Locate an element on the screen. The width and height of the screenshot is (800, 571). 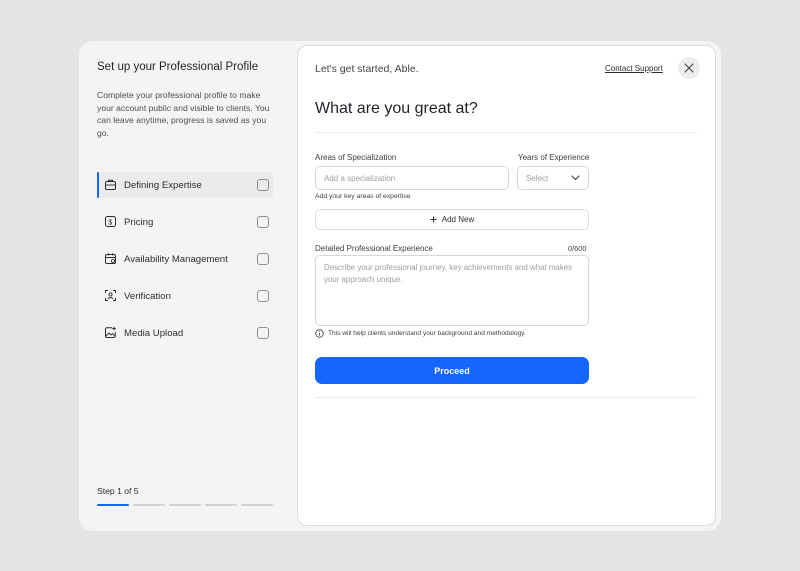
step-pricing: $ Pricing is located at coordinates (185, 222).